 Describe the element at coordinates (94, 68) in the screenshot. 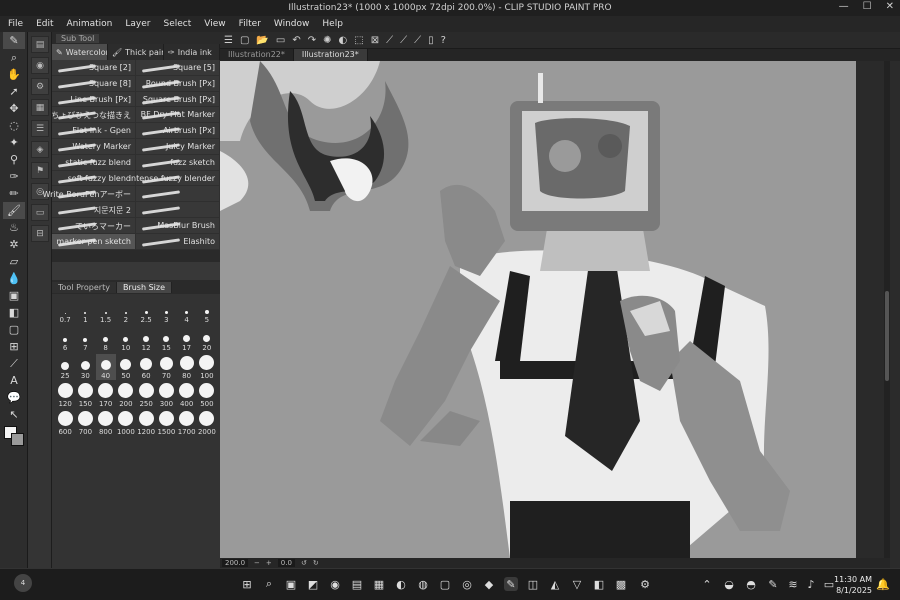

I see `brush-item: Square [2]` at that location.